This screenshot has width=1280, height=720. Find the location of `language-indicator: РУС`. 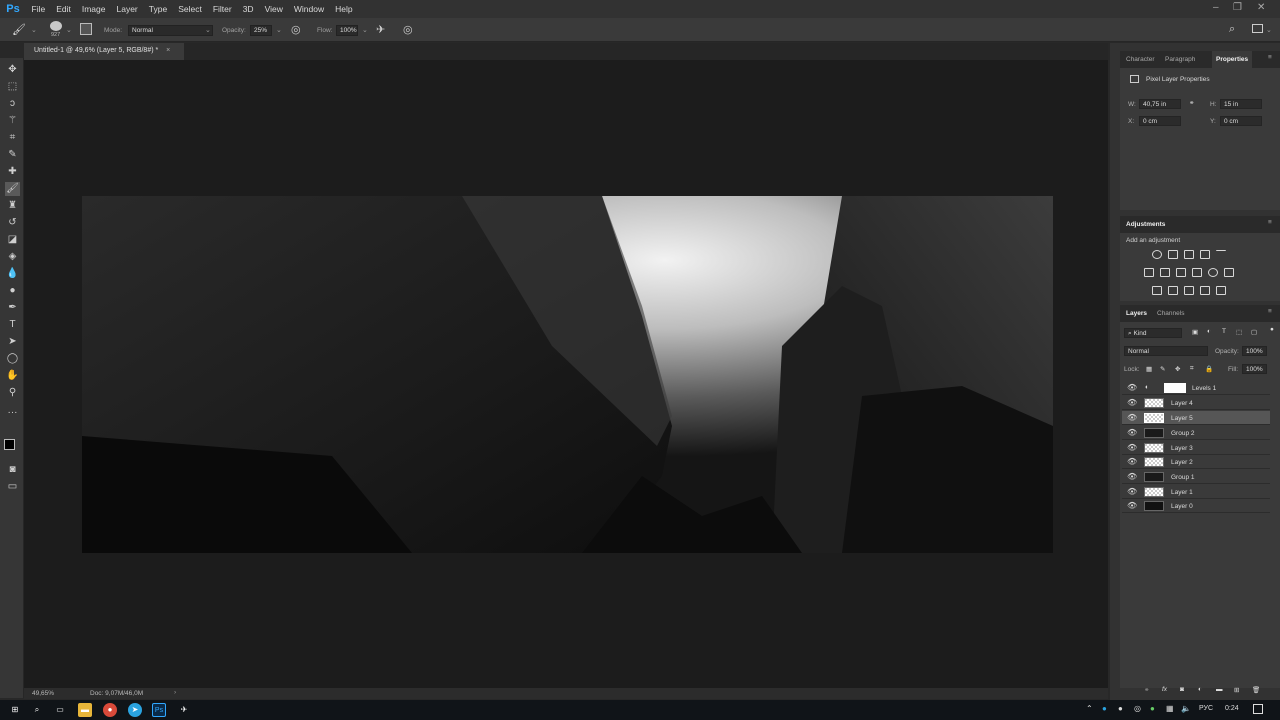

language-indicator: РУС is located at coordinates (1206, 708).